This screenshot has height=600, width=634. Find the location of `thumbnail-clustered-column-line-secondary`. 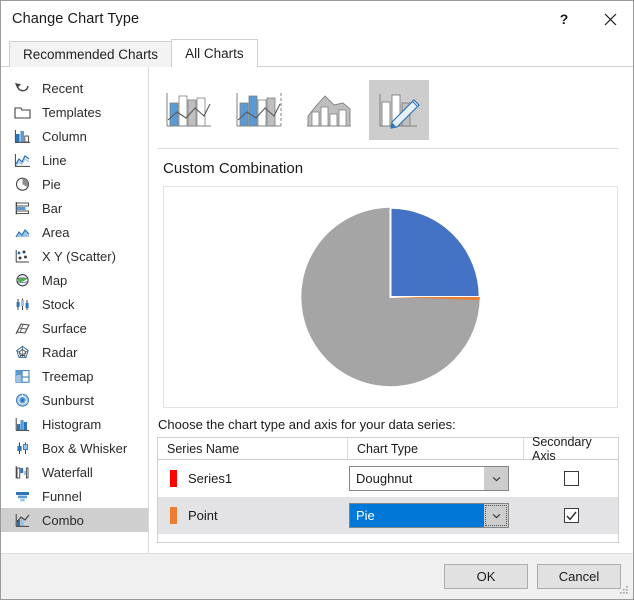

thumbnail-clustered-column-line-secondary is located at coordinates (259, 110).